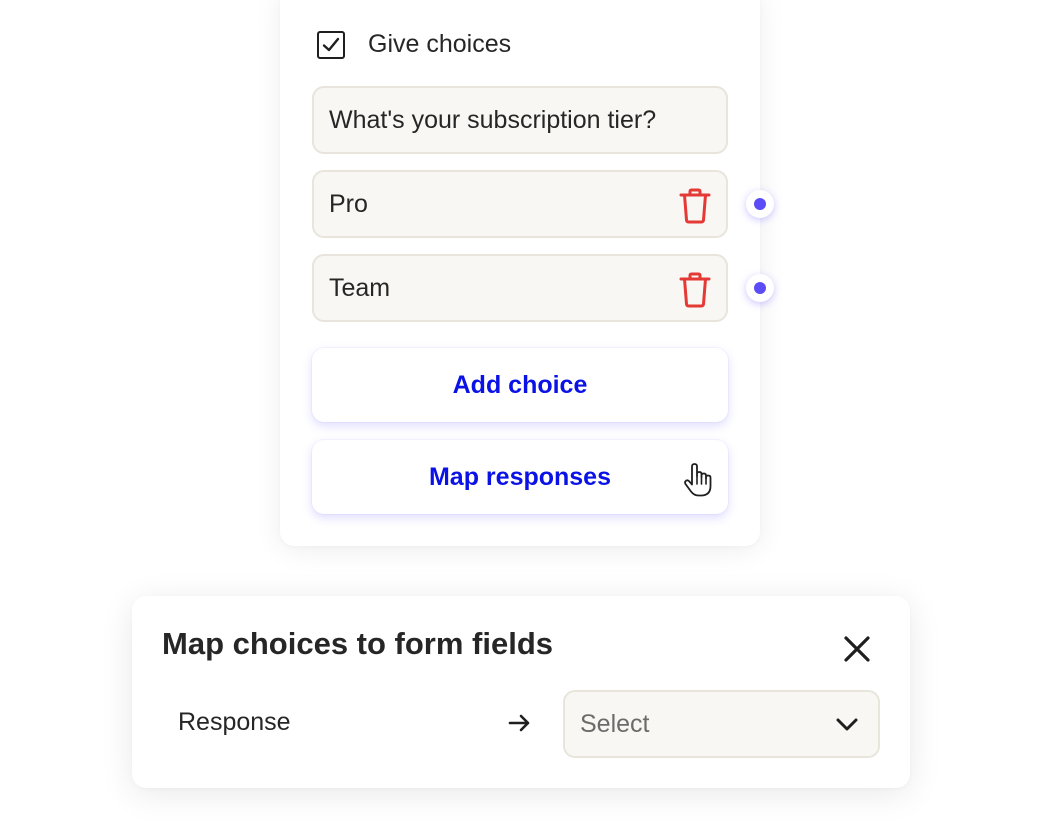 The height and width of the screenshot is (840, 1040). Describe the element at coordinates (358, 643) in the screenshot. I see `panel-title: Map choices to form fields` at that location.